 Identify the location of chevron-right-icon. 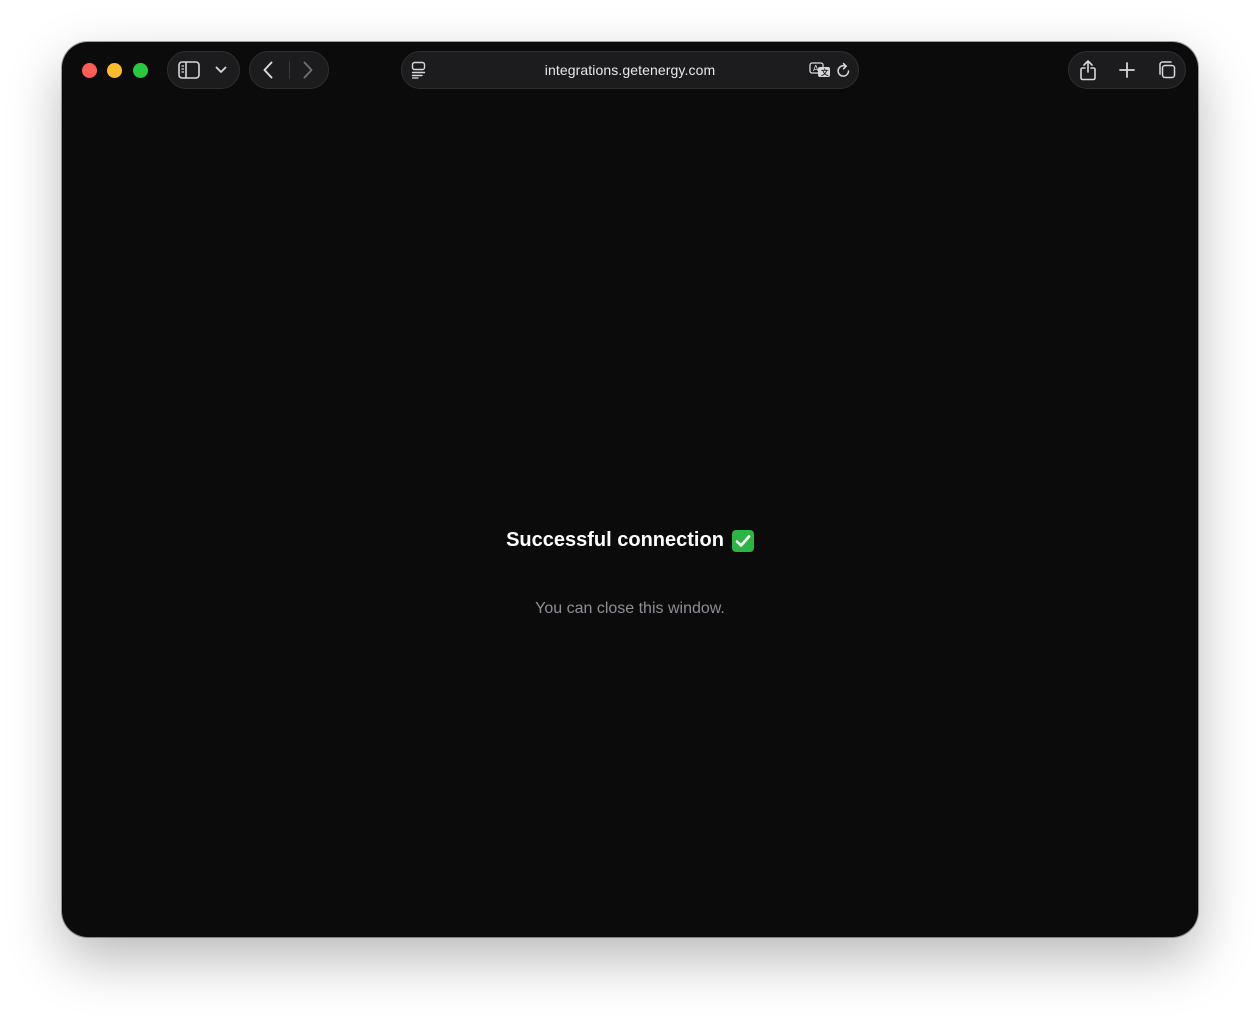
(308, 70).